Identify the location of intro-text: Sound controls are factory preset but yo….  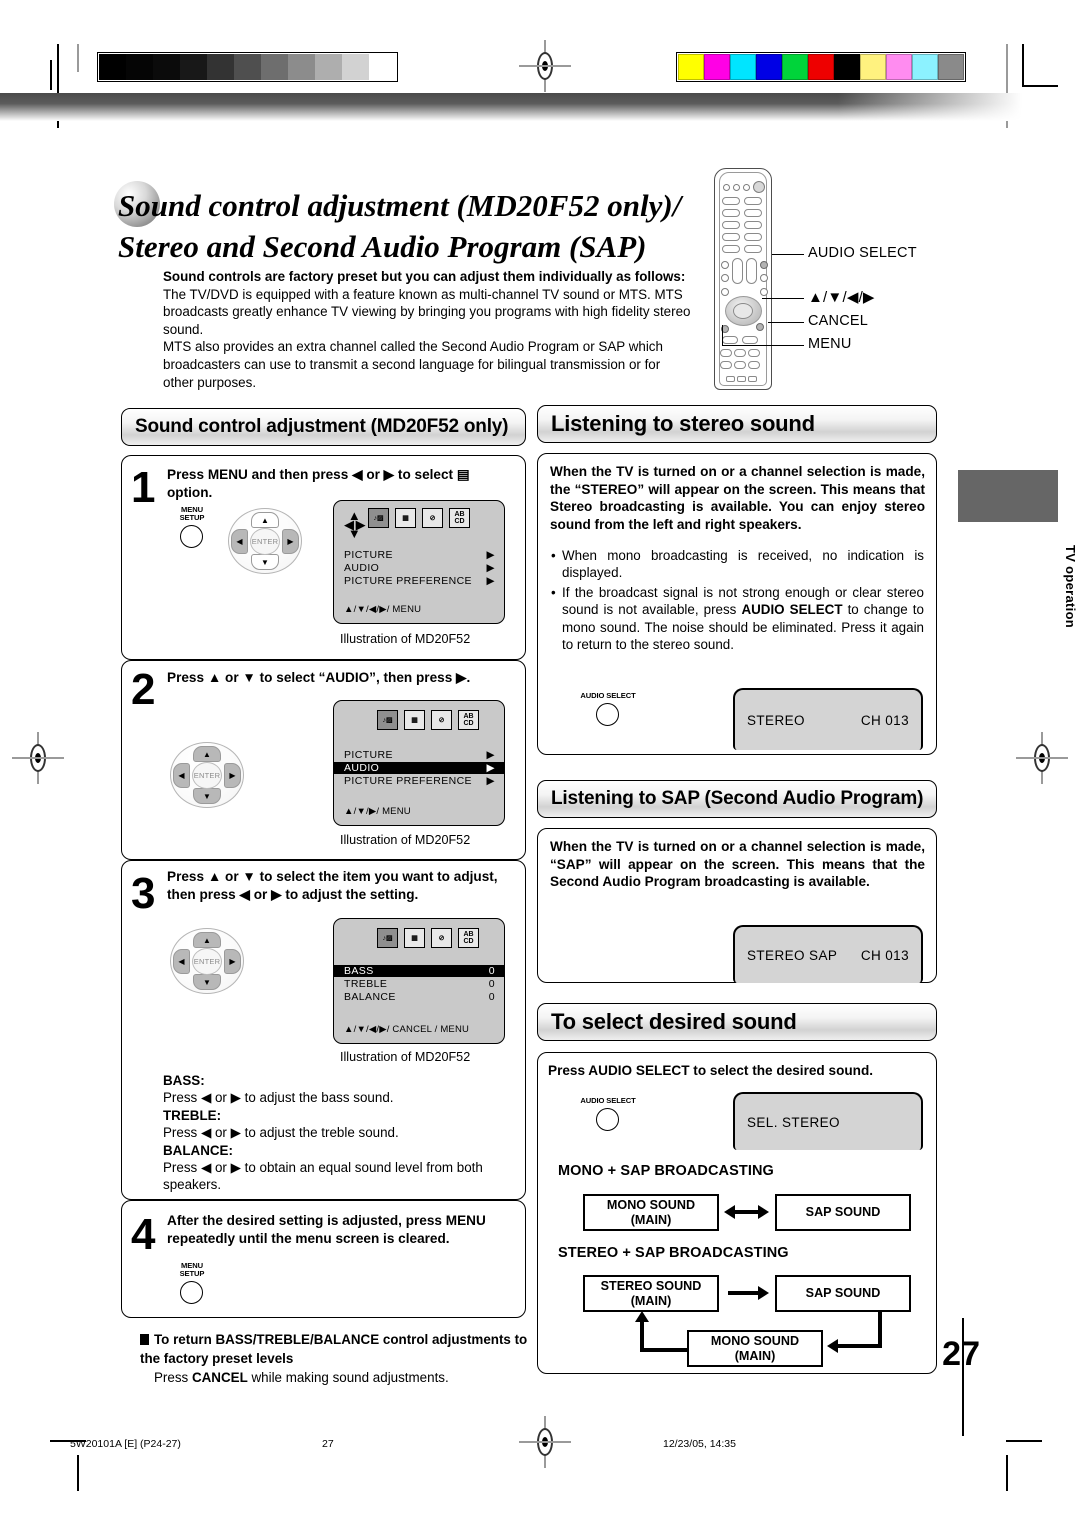
(428, 329).